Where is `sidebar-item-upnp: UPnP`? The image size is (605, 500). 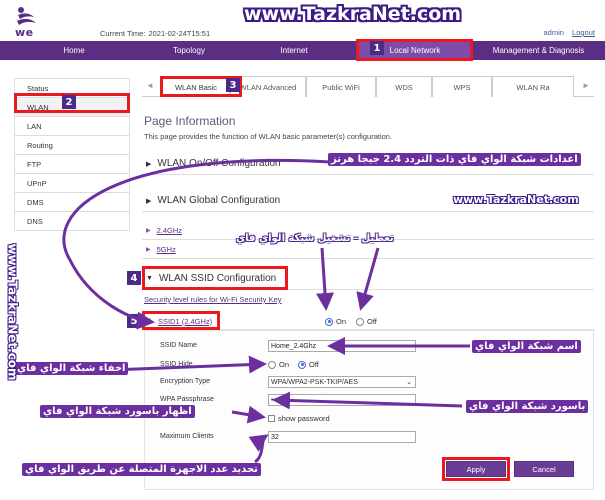
sidebar-item-upnp: UPnP is located at coordinates (72, 183).